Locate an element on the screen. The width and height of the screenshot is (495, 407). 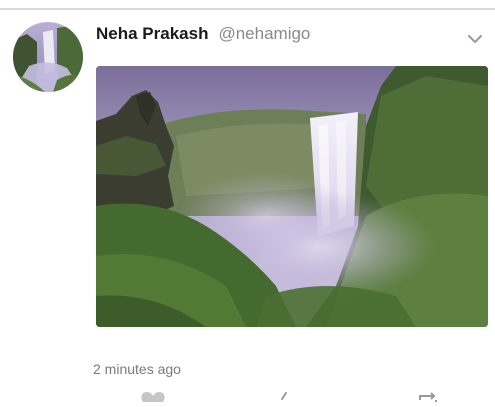
author-row: Neha Prakash @nehamigo is located at coordinates (203, 35).